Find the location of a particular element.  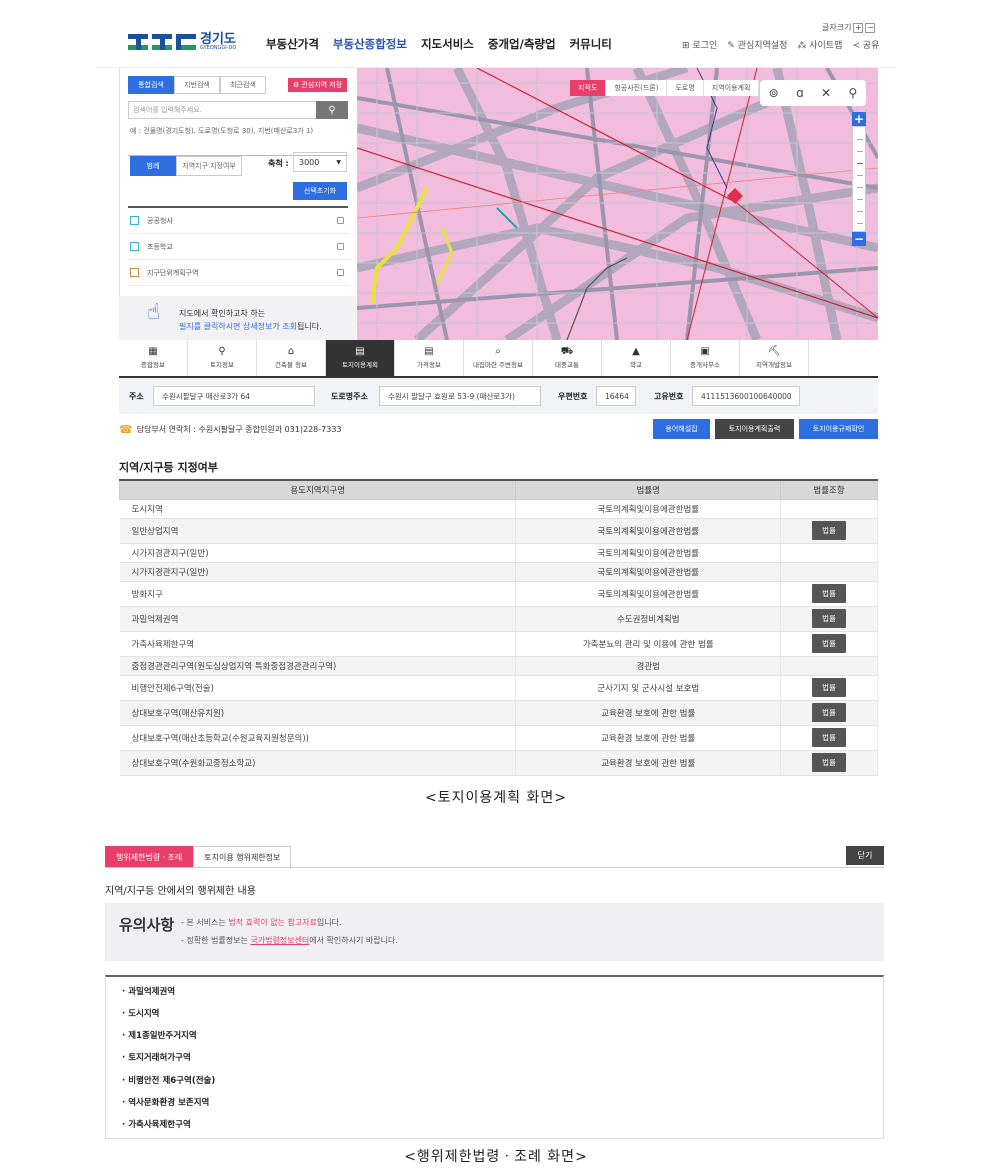

list-item: · 토지거래허가구역 is located at coordinates (156, 1057).